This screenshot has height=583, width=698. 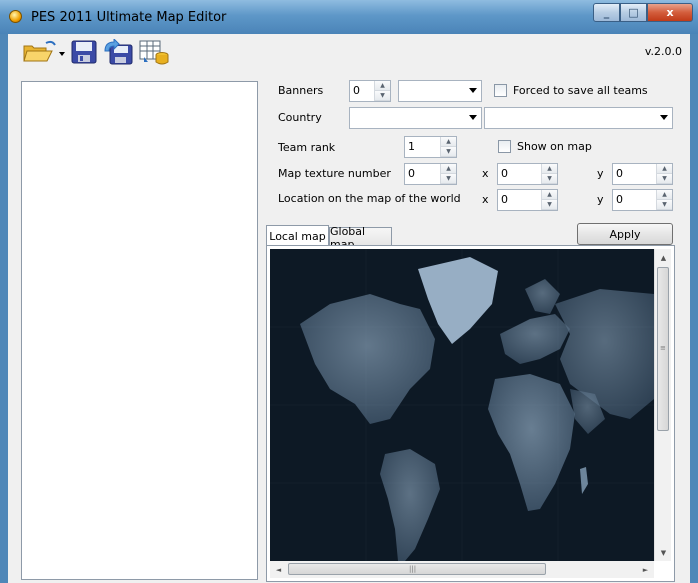 I want to click on location-y-stepper-arrows: ▲ ▼, so click(x=664, y=200).